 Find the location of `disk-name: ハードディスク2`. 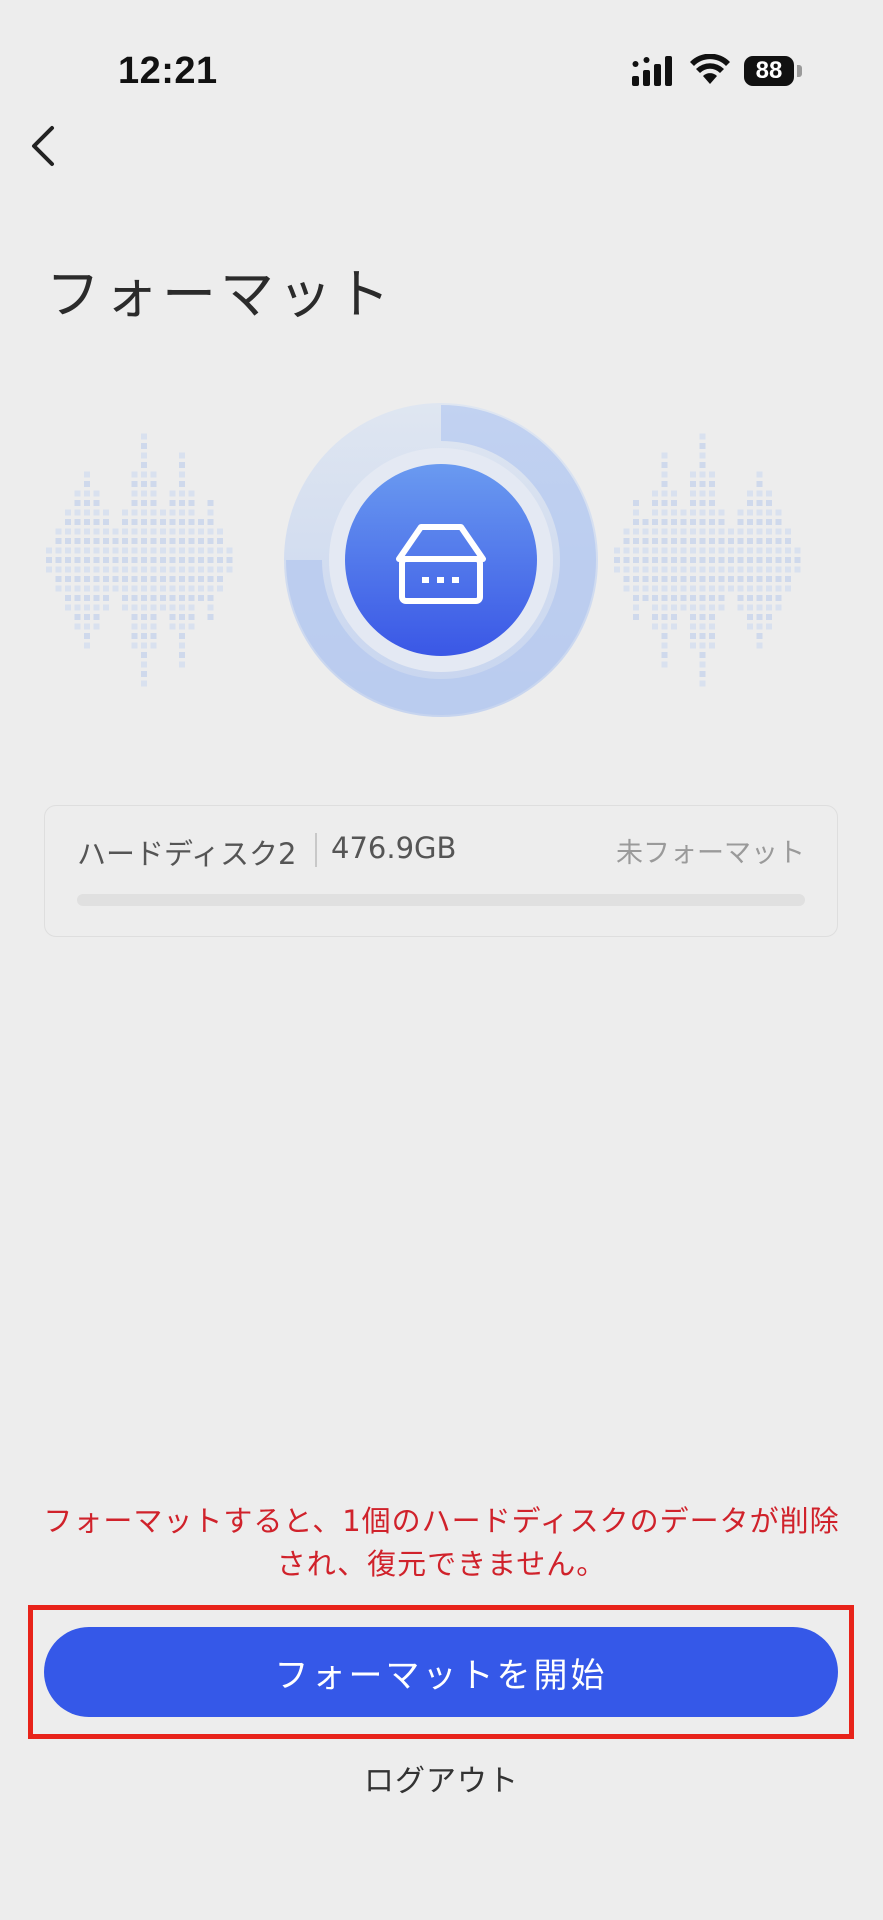

disk-name: ハードディスク2 is located at coordinates (187, 854).